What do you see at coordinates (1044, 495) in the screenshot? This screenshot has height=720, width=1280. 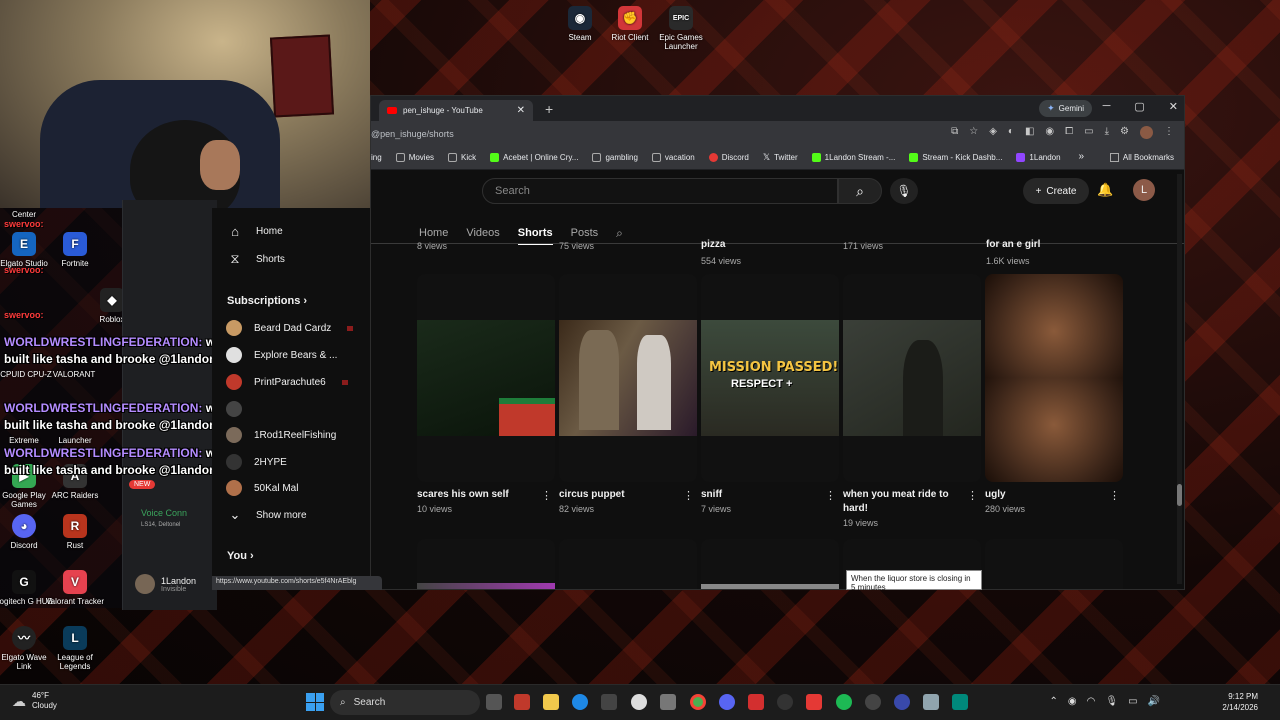 I see `short-title: ugly` at bounding box center [1044, 495].